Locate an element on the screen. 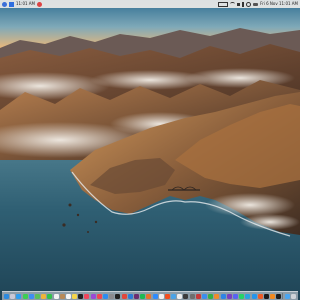 The width and height of the screenshot is (320, 300). discord-icon is located at coordinates (235, 296).